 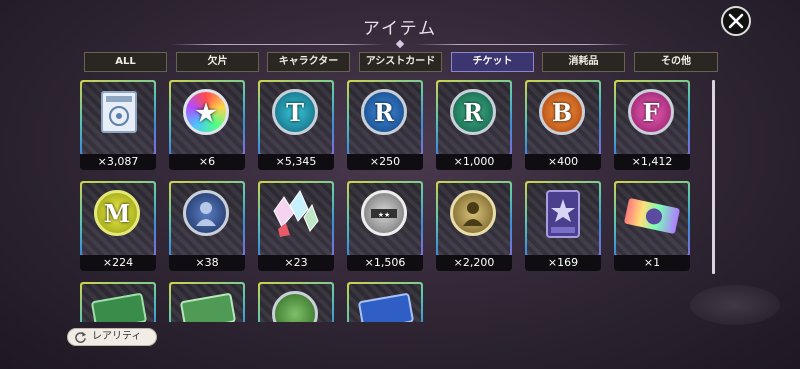 I want to click on tab-assist-cards: アシストカード, so click(x=400, y=62).